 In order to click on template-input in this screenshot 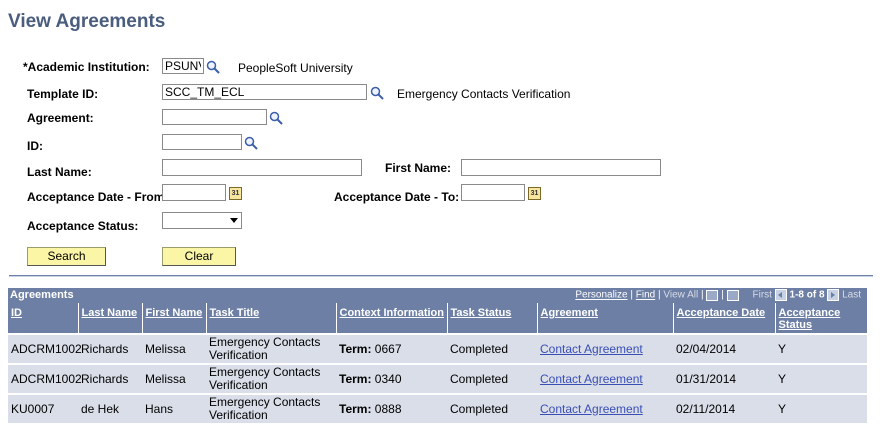, I will do `click(264, 92)`.